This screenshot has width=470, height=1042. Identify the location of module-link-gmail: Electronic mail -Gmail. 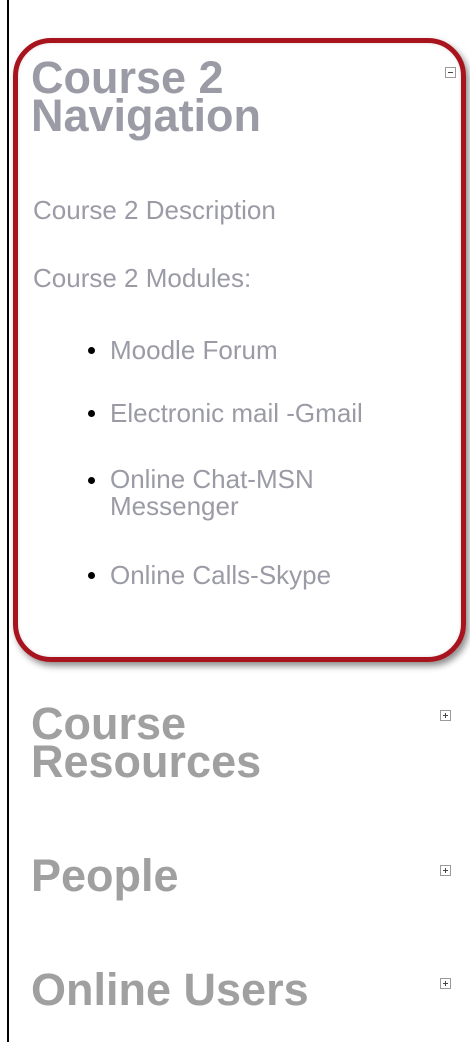
(269, 413).